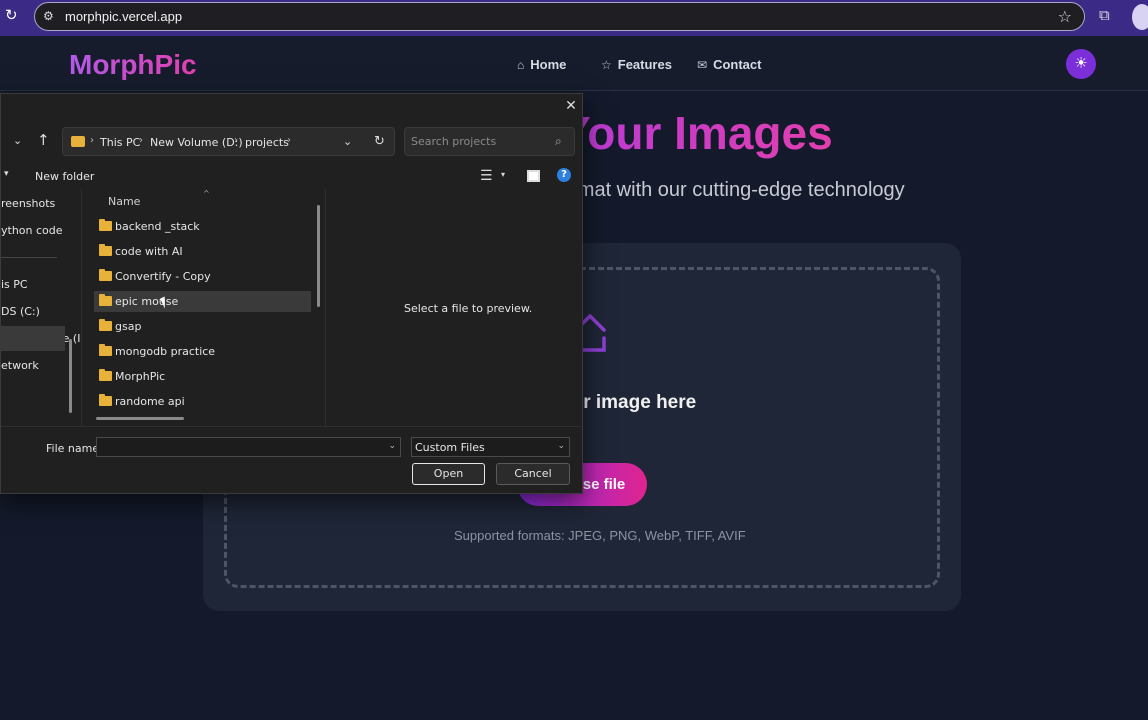 This screenshot has width=1148, height=720. I want to click on nav-features-label: Features, so click(644, 64).